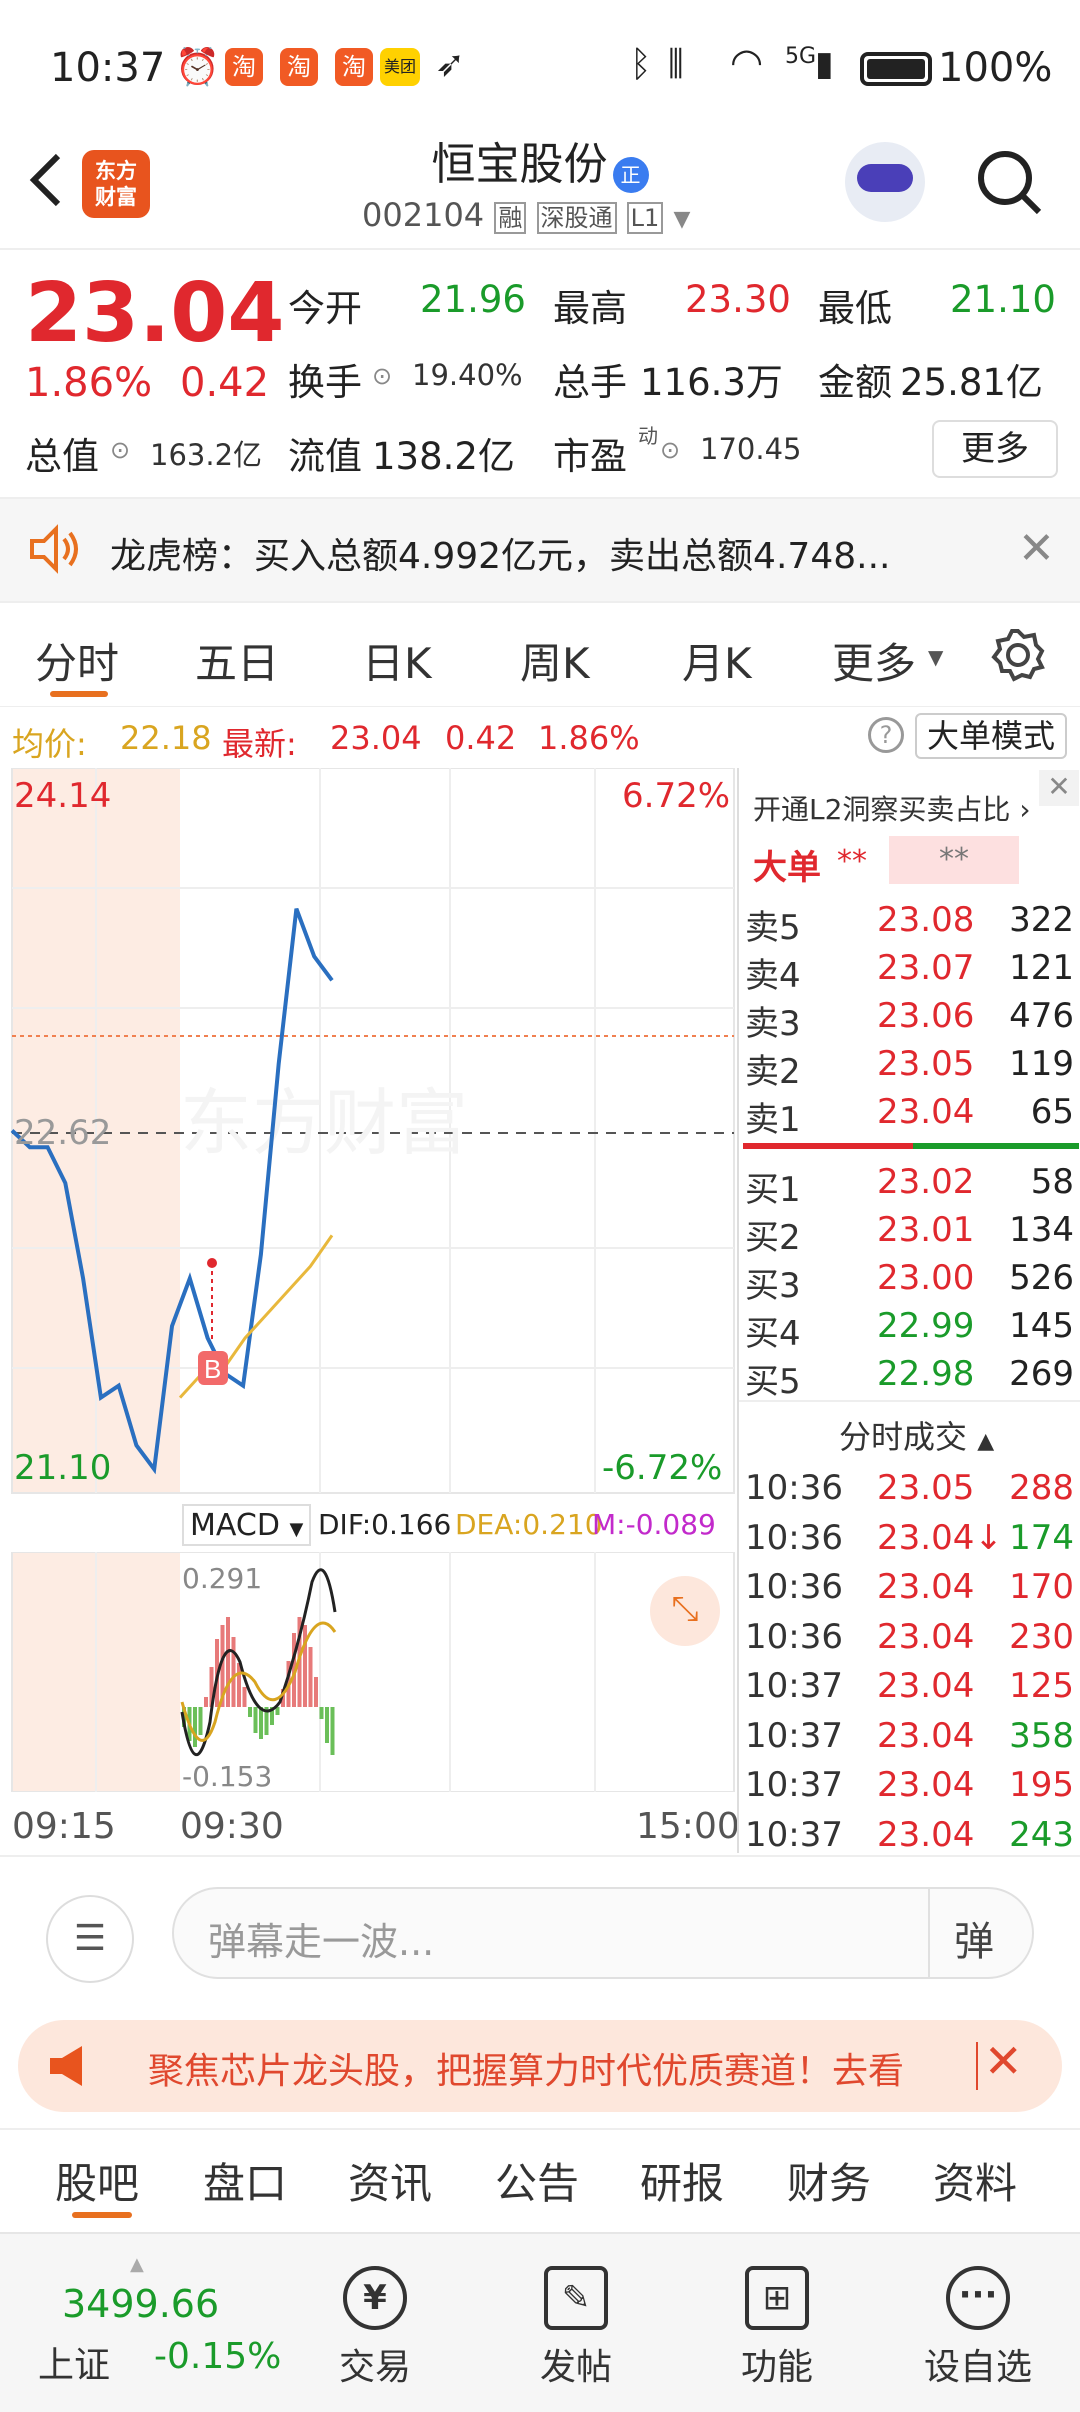  What do you see at coordinates (773, 1382) in the screenshot?
I see `level-label: 买5` at bounding box center [773, 1382].